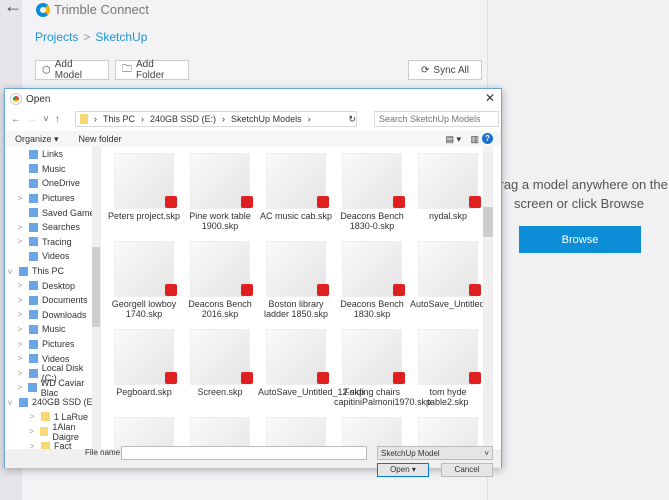  What do you see at coordinates (448, 369) in the screenshot?
I see `file-item: tom hyde table2.skp` at bounding box center [448, 369].